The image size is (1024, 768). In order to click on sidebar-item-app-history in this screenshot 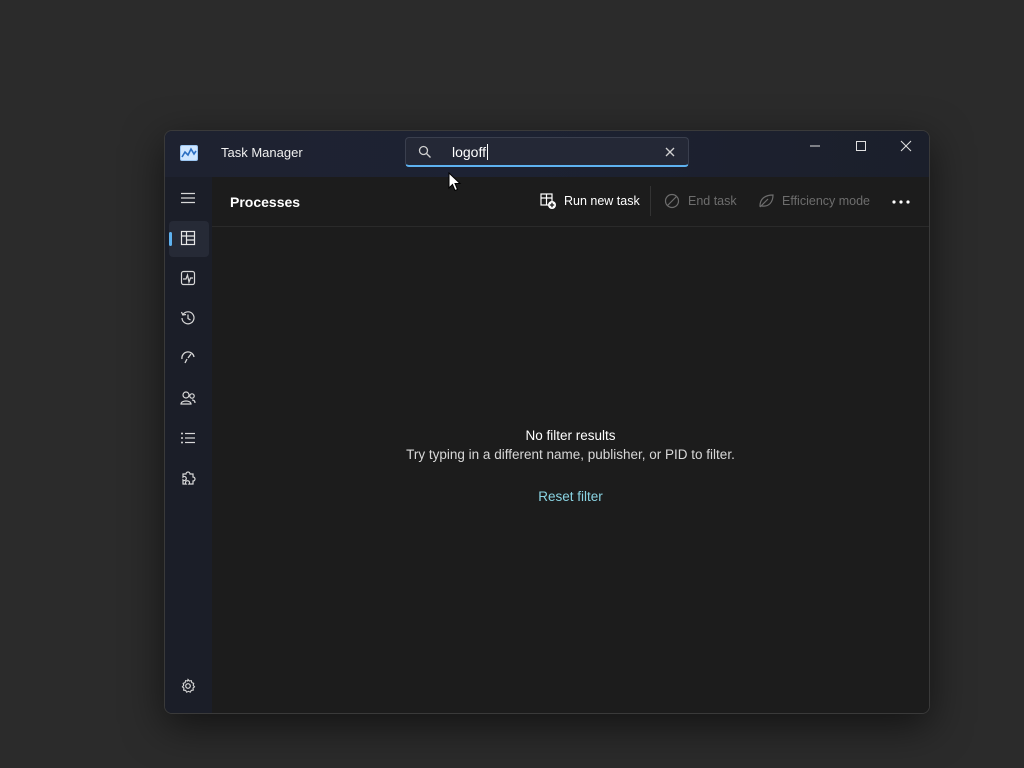, I will do `click(189, 319)`.